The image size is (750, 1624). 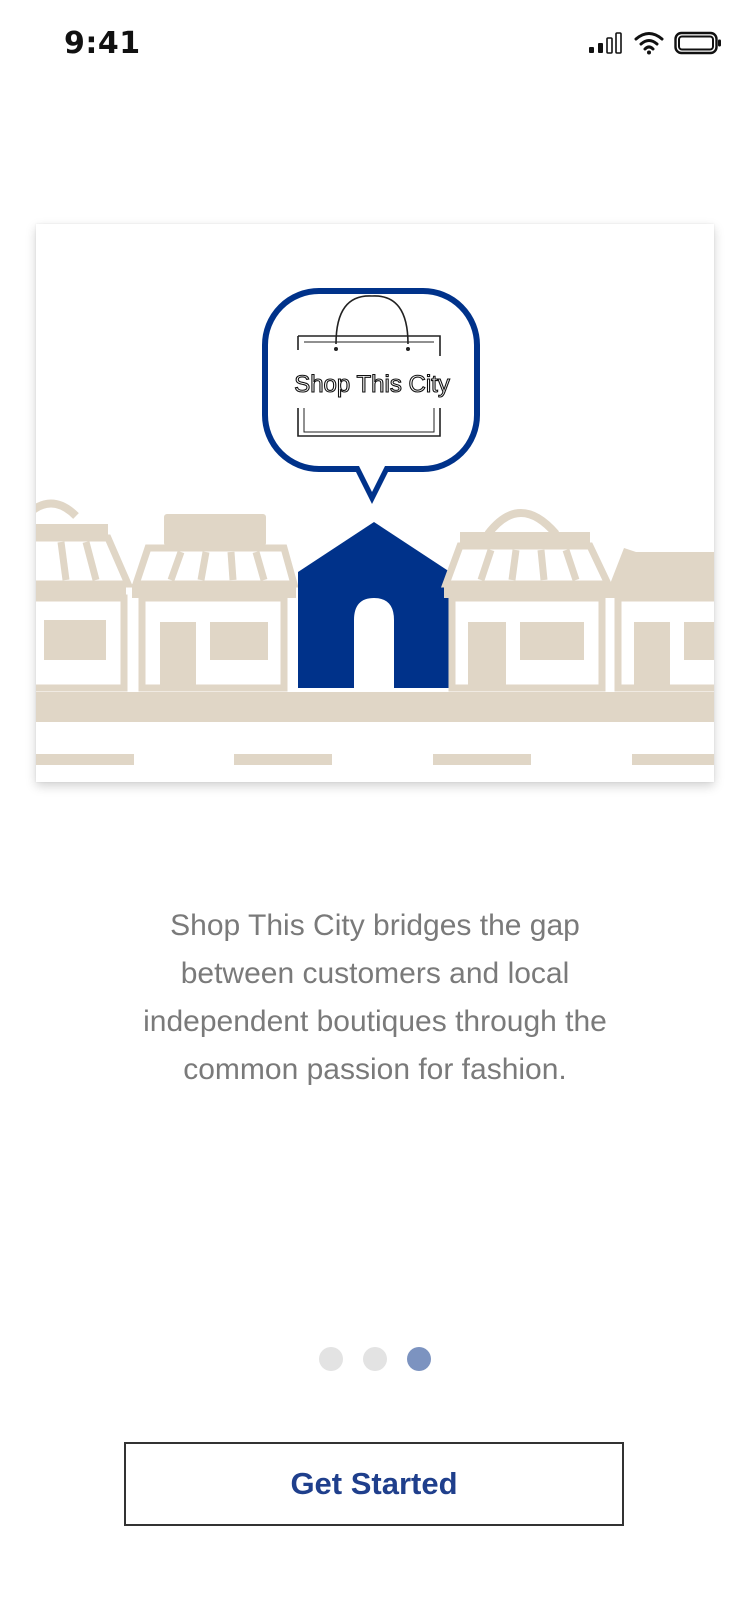 What do you see at coordinates (419, 1359) in the screenshot?
I see `page-dot-3-active` at bounding box center [419, 1359].